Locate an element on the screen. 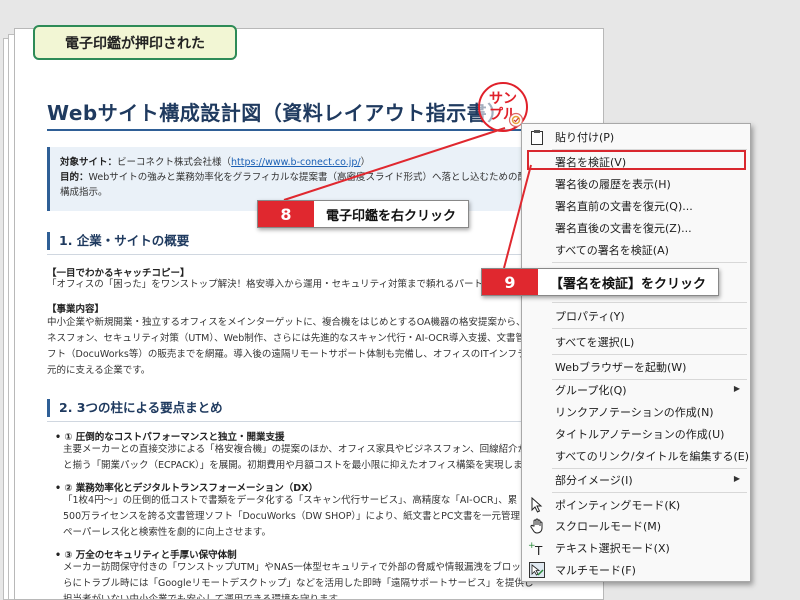 Image resolution: width=800 pixels, height=600 pixels. menu-item-pointing-mode: ポインティングモード(K) is located at coordinates (636, 504).